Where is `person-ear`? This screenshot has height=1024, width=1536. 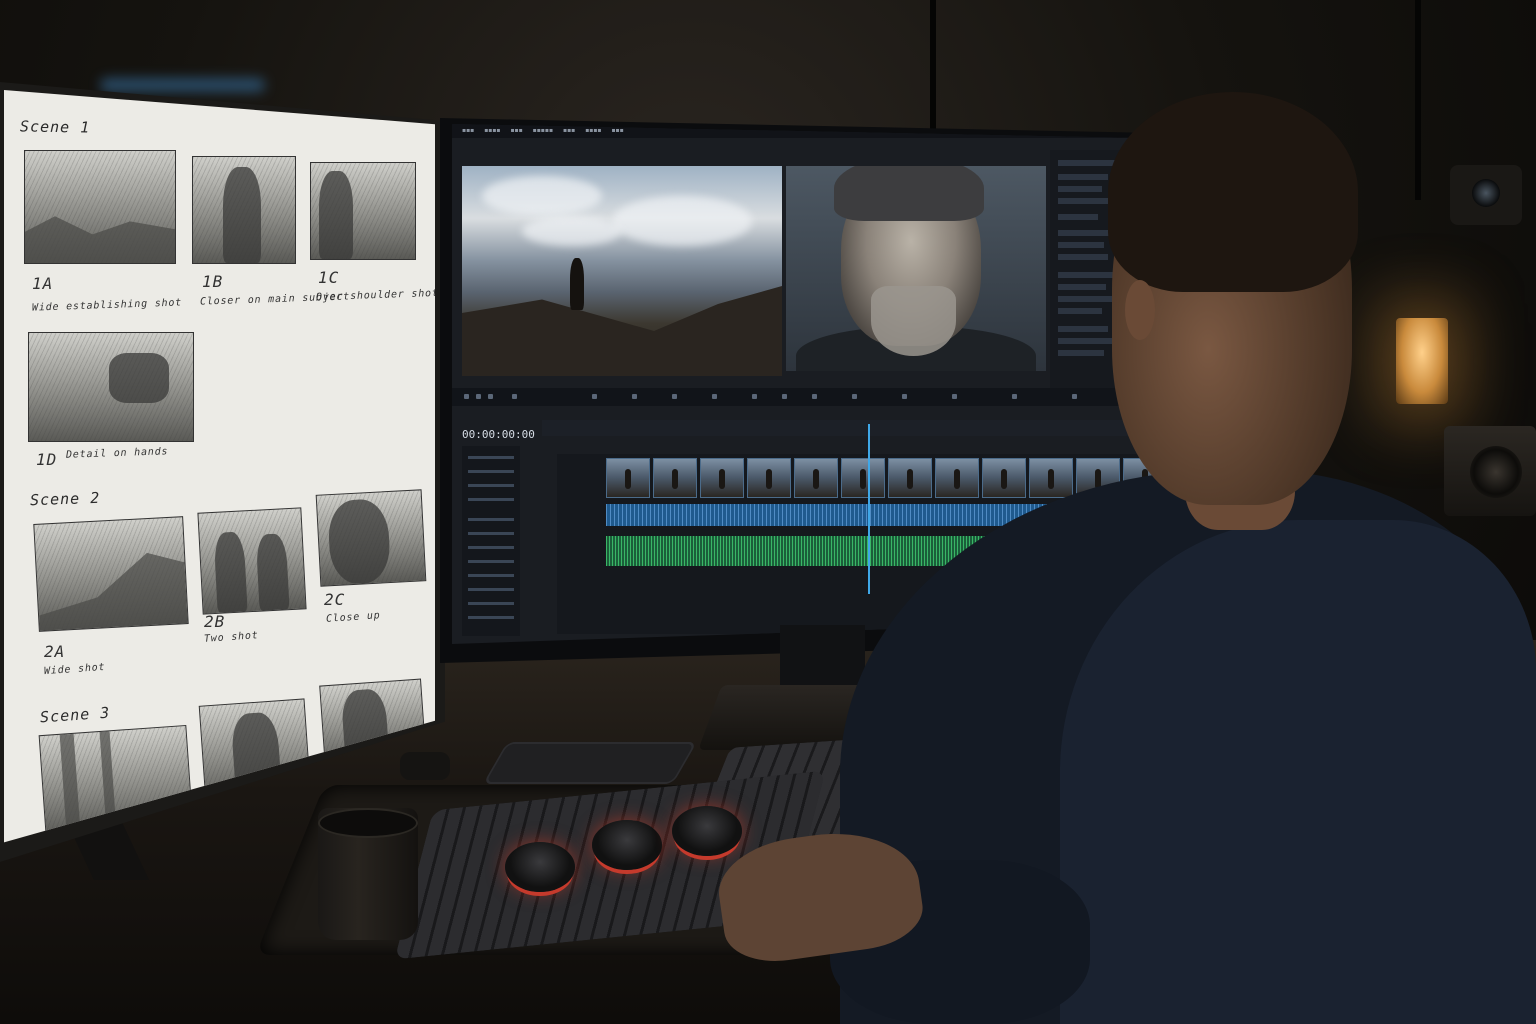
person-ear is located at coordinates (1140, 310).